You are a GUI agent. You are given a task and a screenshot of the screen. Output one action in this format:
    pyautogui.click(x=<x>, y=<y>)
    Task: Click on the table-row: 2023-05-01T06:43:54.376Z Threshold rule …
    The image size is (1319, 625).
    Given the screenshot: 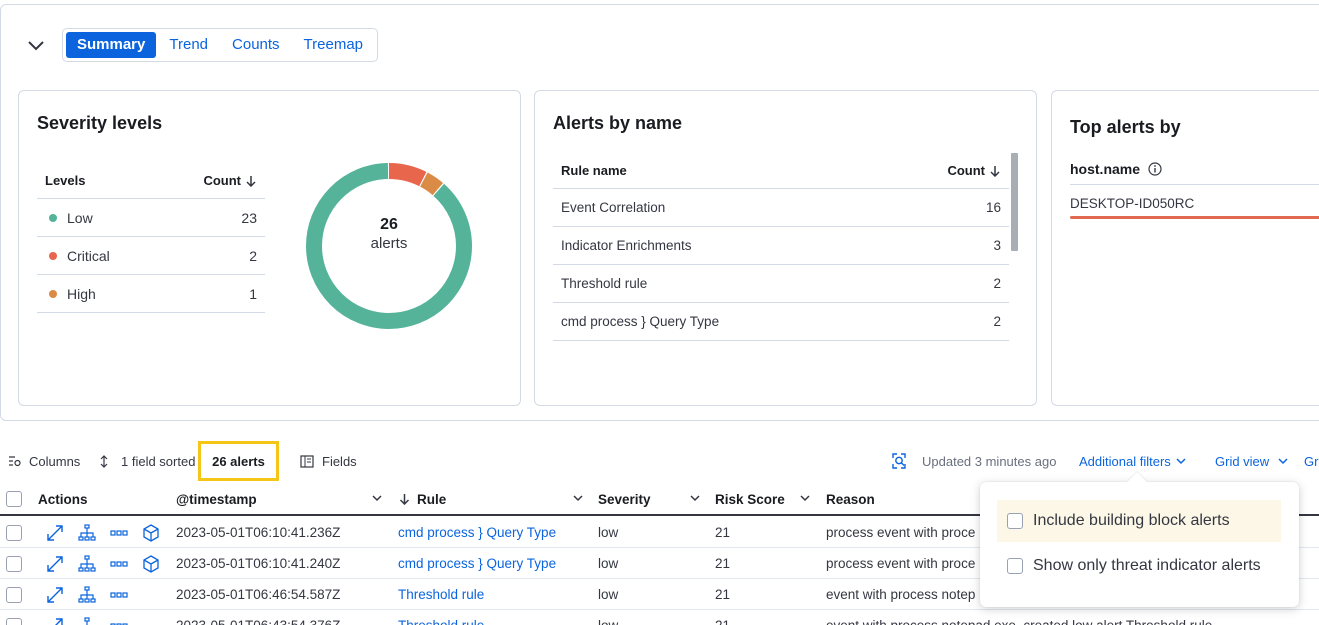 What is the action you would take?
    pyautogui.click(x=659, y=617)
    